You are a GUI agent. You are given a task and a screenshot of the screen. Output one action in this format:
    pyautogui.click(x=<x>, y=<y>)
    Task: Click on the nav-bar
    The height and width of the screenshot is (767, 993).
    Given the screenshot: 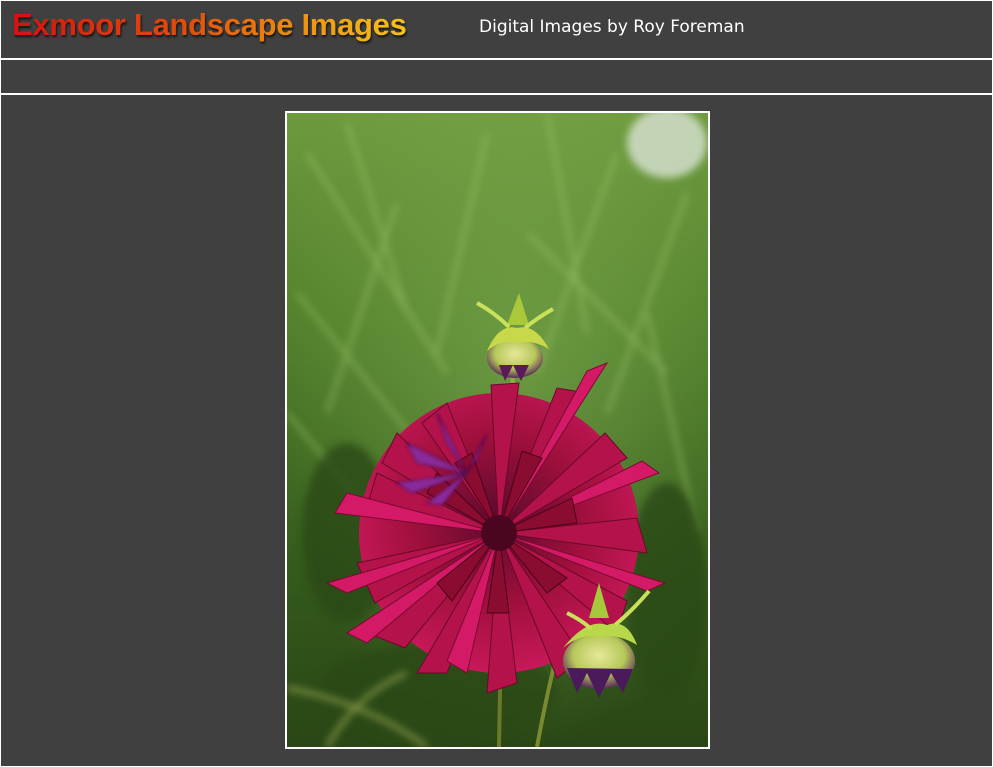 What is the action you would take?
    pyautogui.click(x=496, y=77)
    